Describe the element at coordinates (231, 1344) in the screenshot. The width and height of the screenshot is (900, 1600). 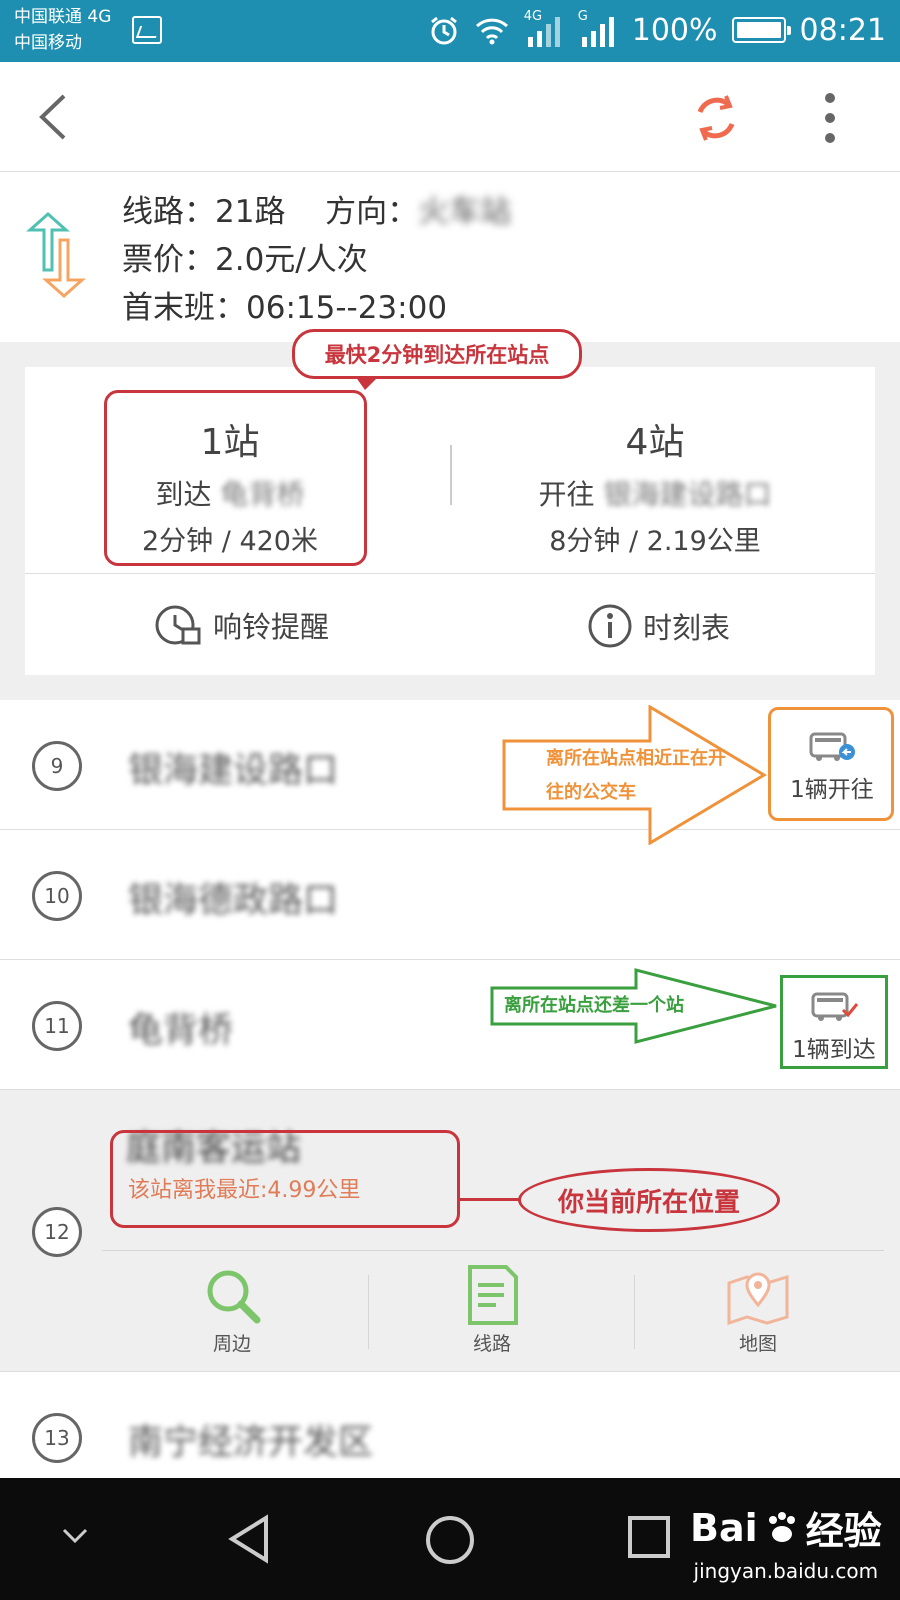
I see `nearby-label: 周边` at that location.